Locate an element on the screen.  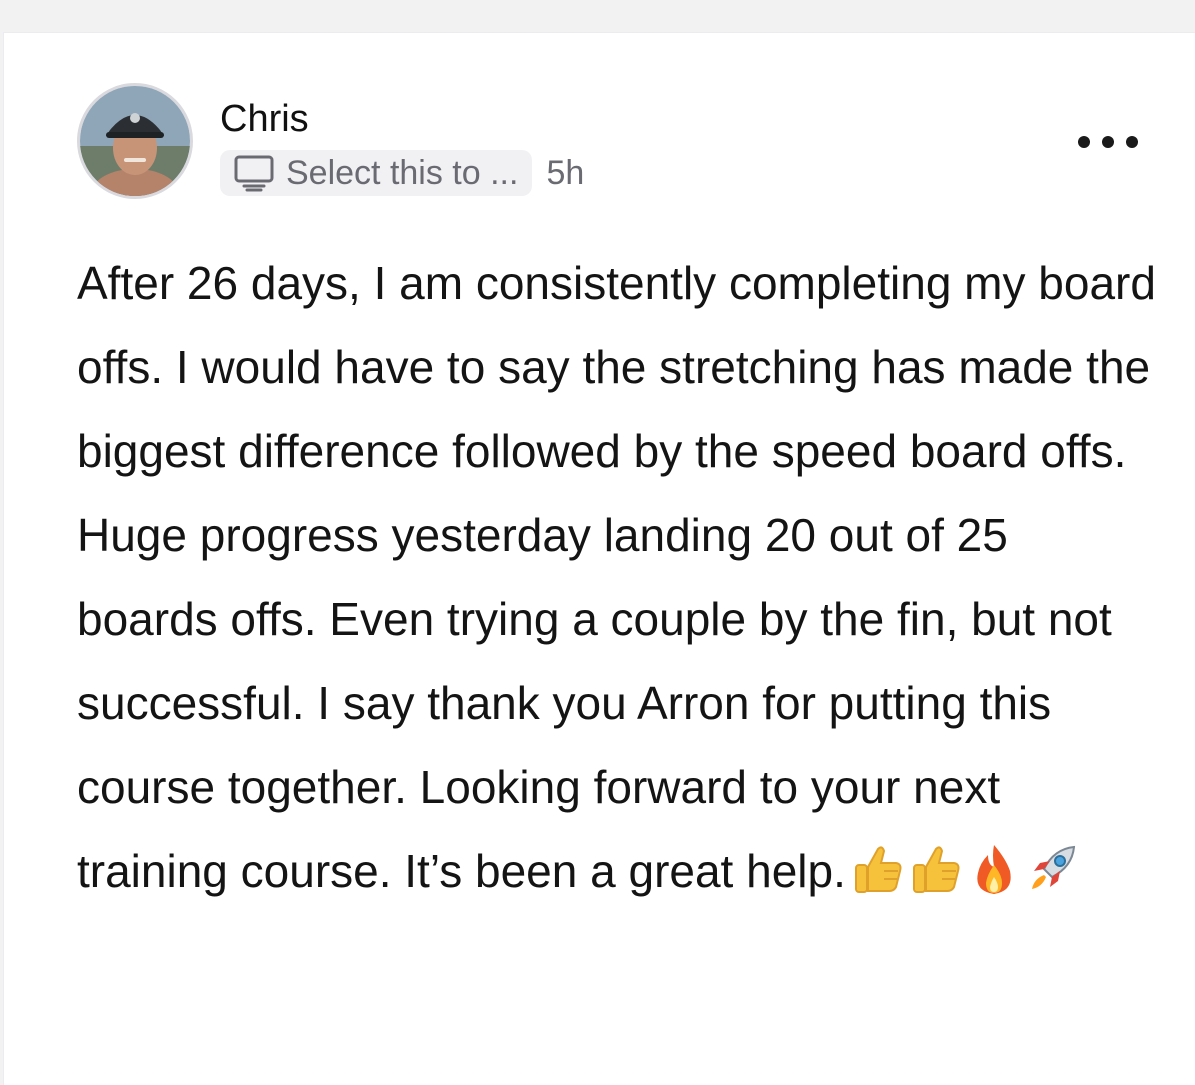
more-options-icon is located at coordinates (1108, 142).